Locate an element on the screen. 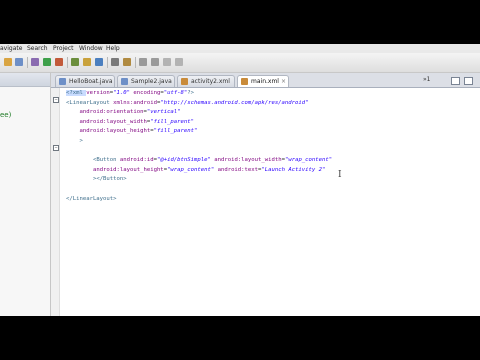  toolbar is located at coordinates (240, 63).